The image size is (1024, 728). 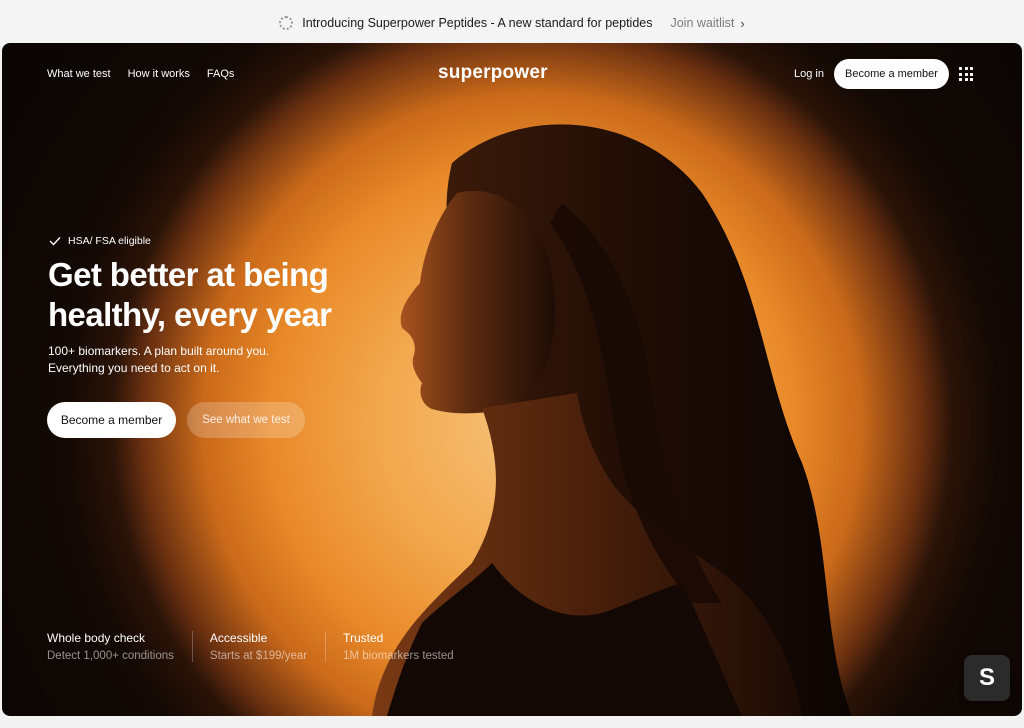 What do you see at coordinates (96, 638) in the screenshot?
I see `feature-title: Whole body check` at bounding box center [96, 638].